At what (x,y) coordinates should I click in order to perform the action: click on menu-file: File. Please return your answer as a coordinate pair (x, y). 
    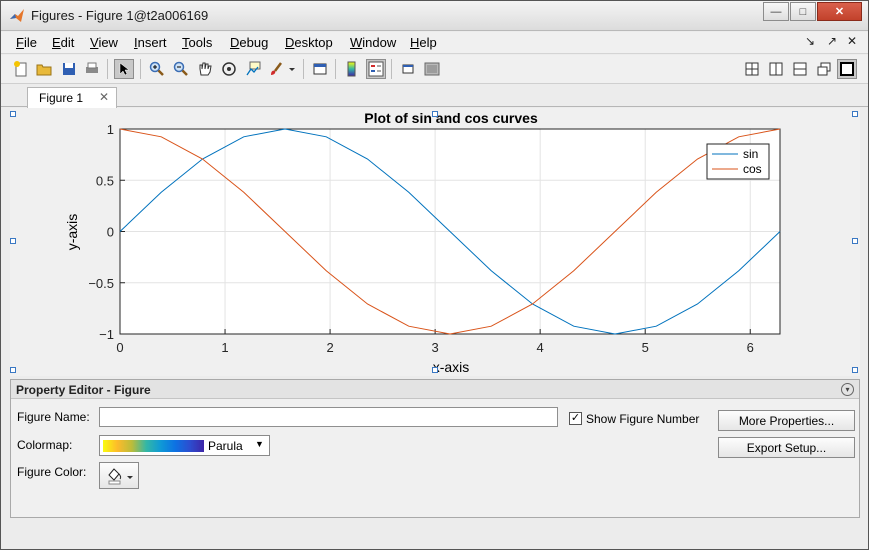
    Looking at the image, I should click on (26, 42).